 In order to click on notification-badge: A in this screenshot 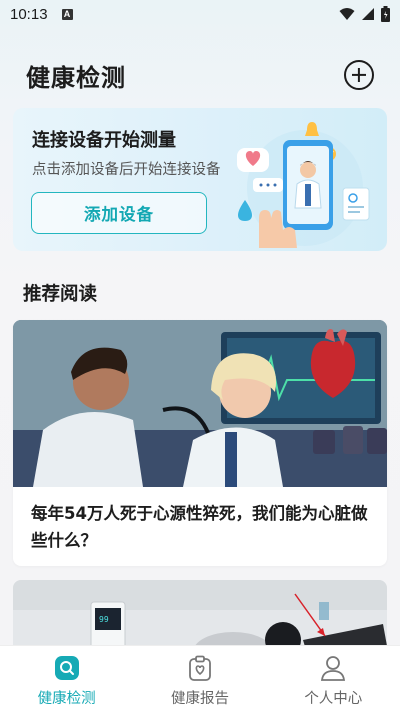, I will do `click(67, 14)`.